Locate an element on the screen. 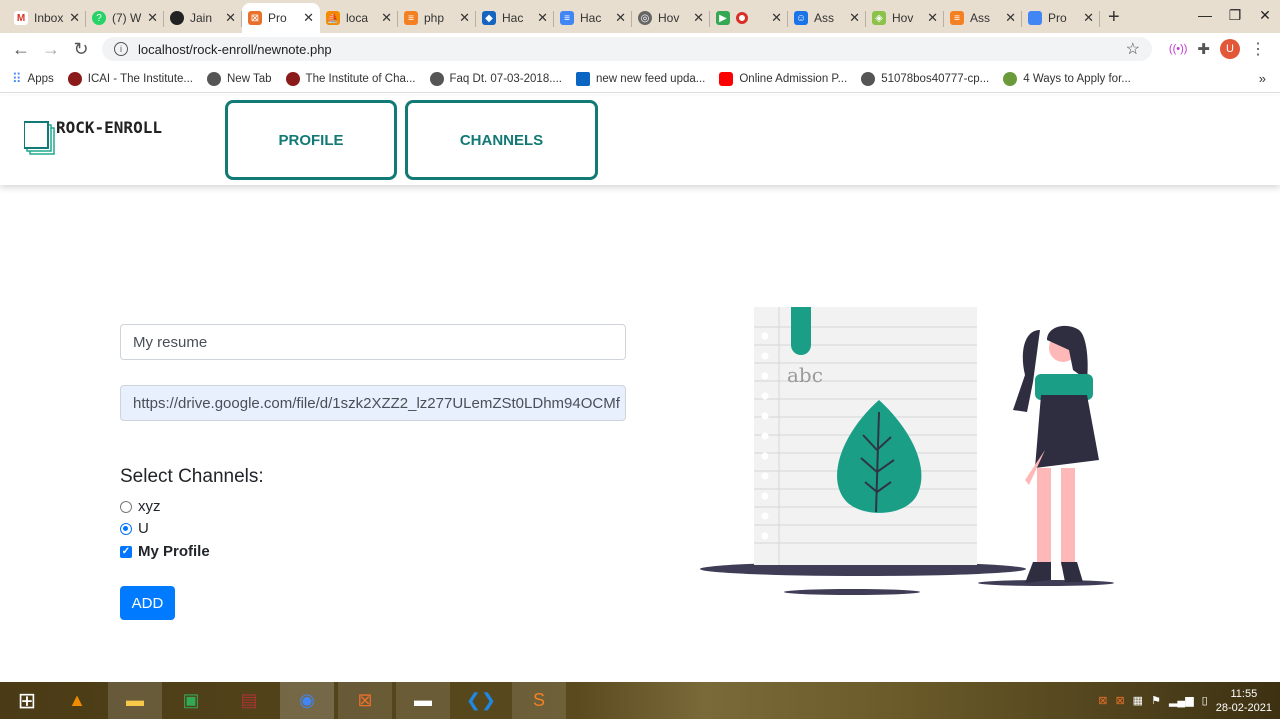 The width and height of the screenshot is (1280, 719). note-title-input: My resume is located at coordinates (373, 342).